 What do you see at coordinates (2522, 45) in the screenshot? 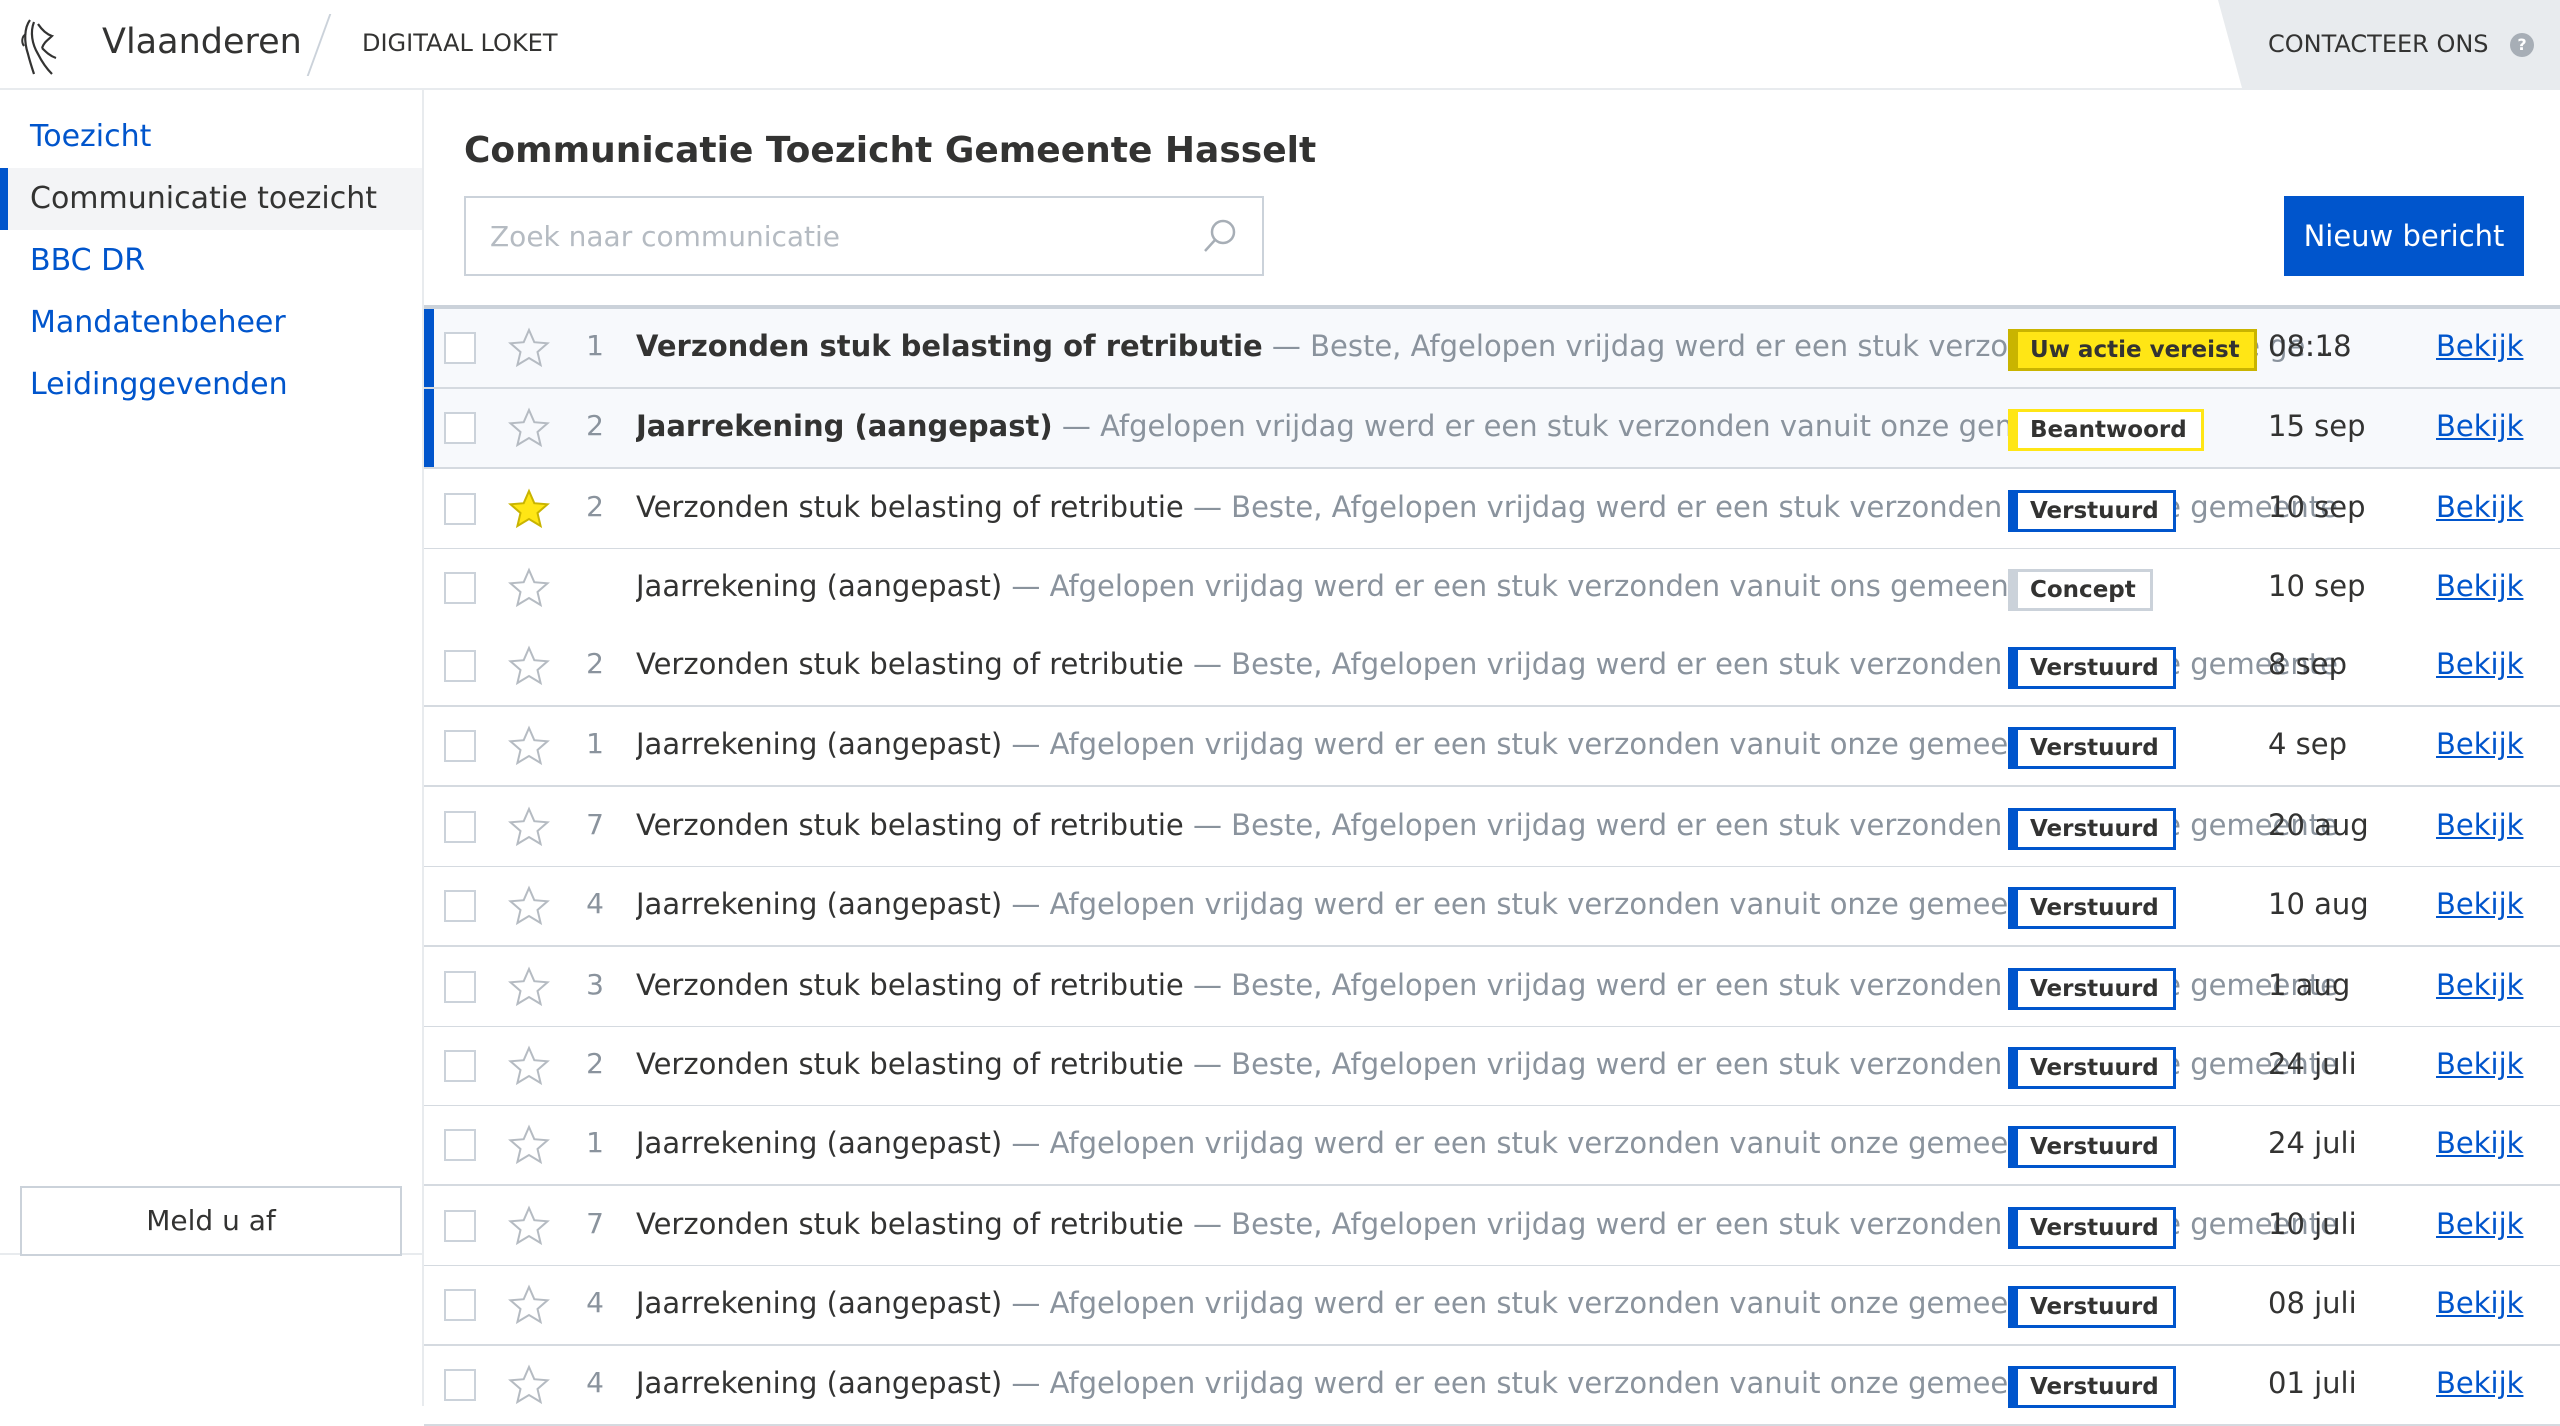
I see `help-icon: ?` at bounding box center [2522, 45].